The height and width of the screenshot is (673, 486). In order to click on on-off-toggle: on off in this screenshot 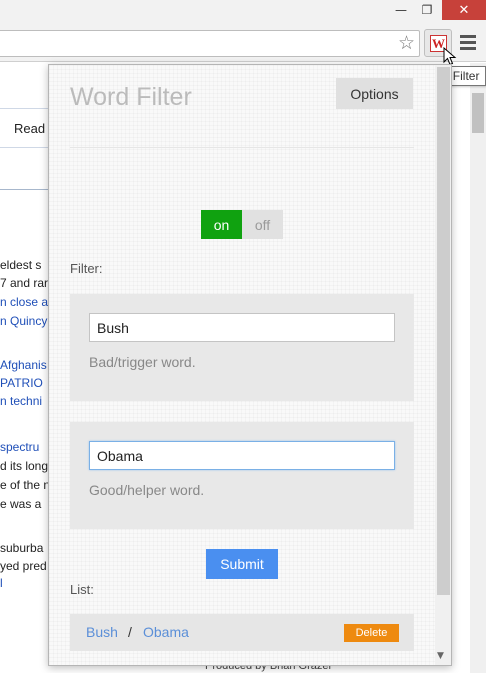, I will do `click(242, 224)`.